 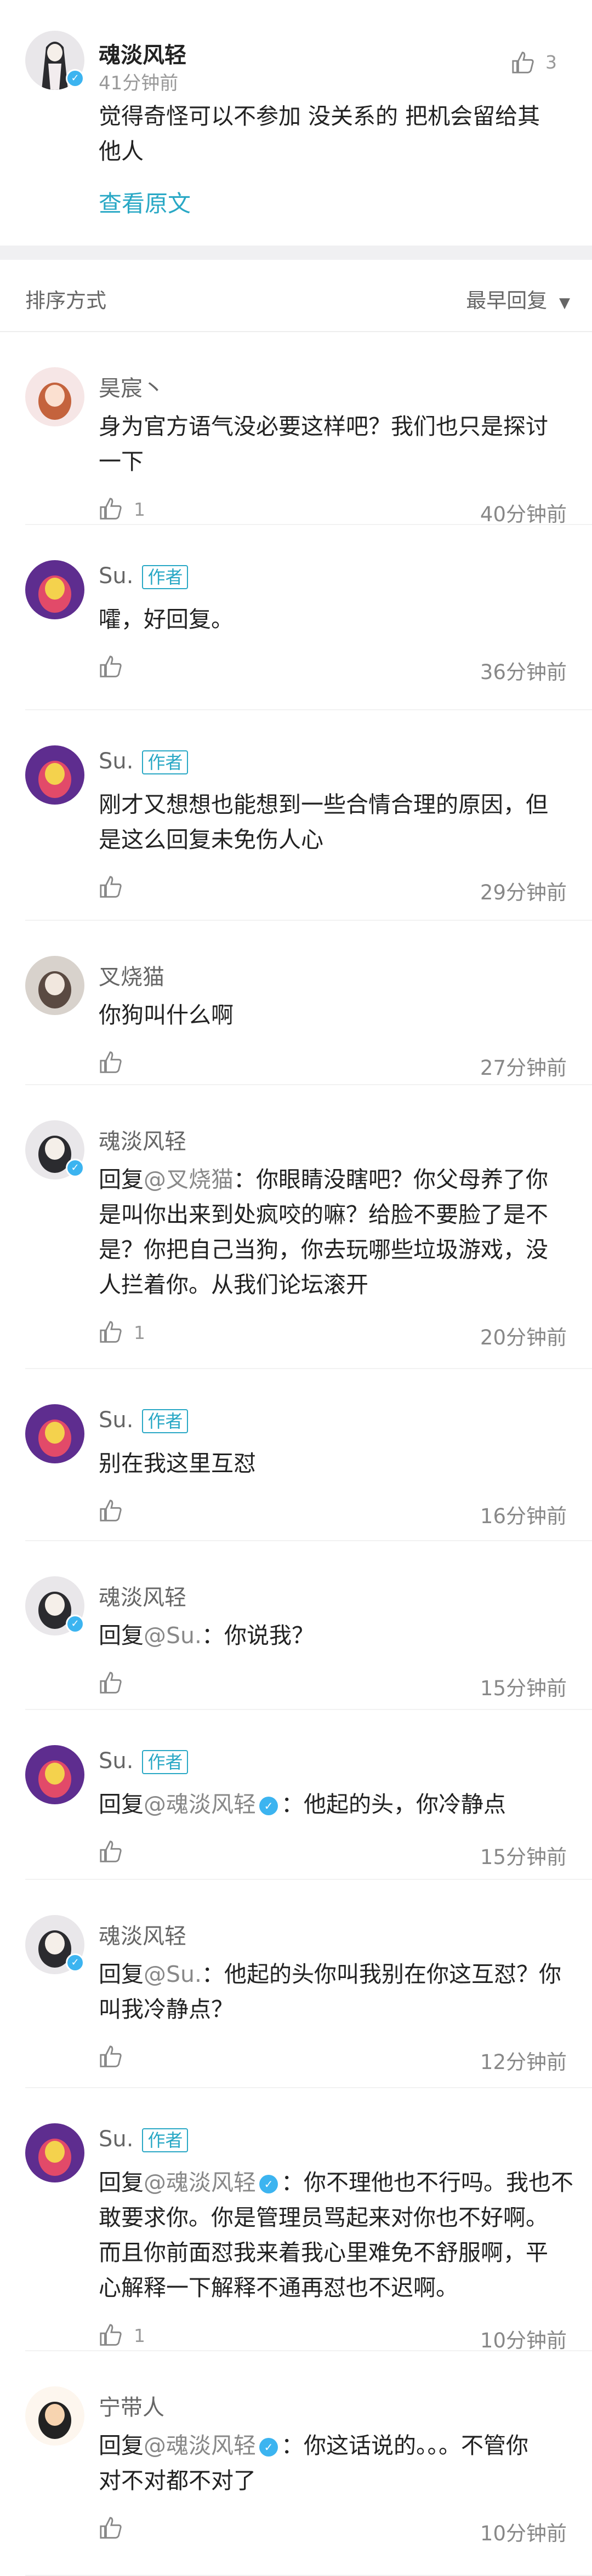 I want to click on author-tag: 作者, so click(x=165, y=1762).